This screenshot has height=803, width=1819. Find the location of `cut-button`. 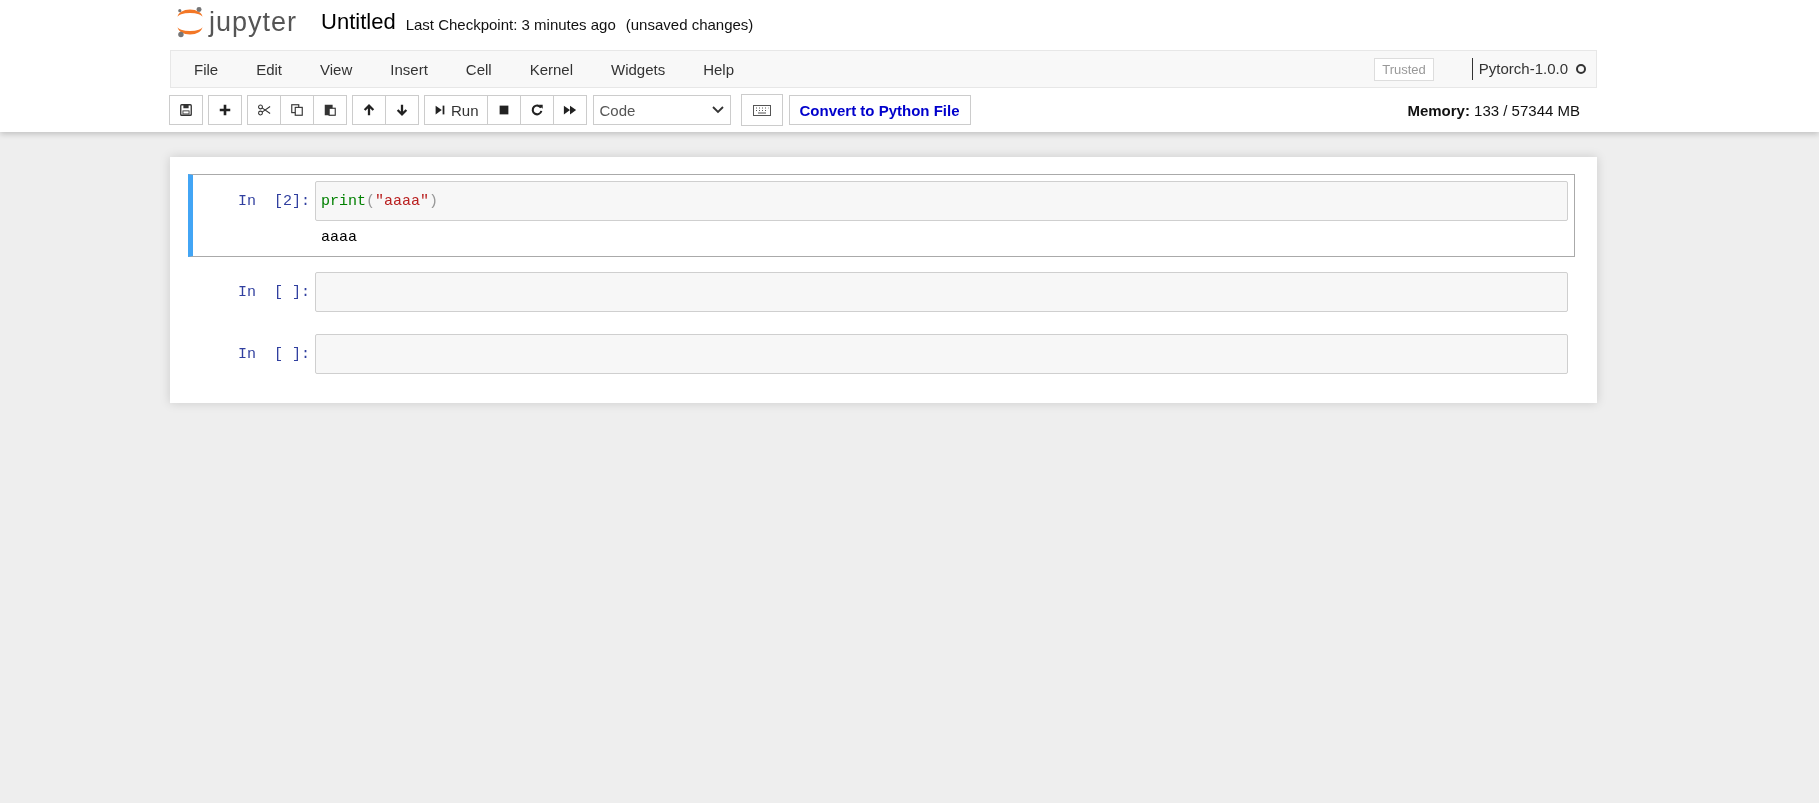

cut-button is located at coordinates (264, 110).